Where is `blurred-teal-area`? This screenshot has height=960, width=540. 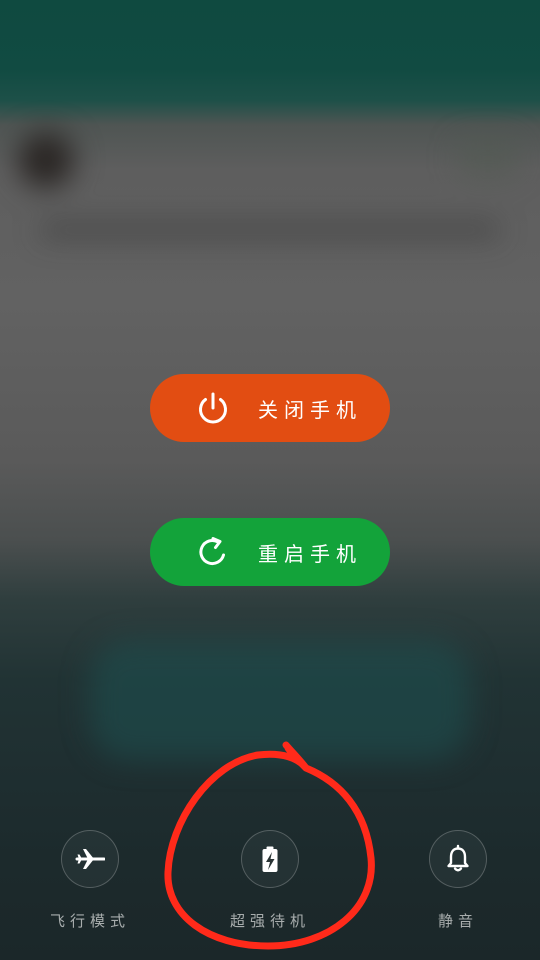 blurred-teal-area is located at coordinates (280, 700).